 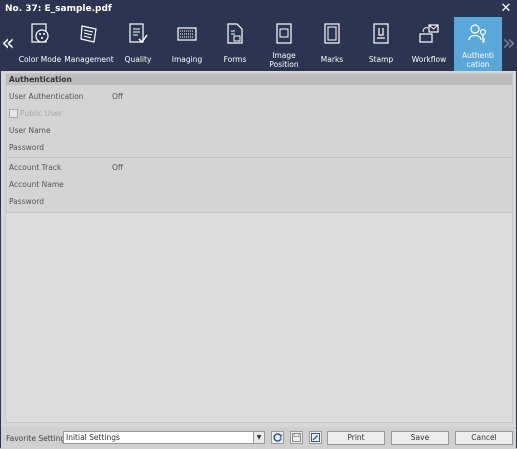 I want to click on favorite-setting-label: Favorite Setting, so click(x=36, y=438).